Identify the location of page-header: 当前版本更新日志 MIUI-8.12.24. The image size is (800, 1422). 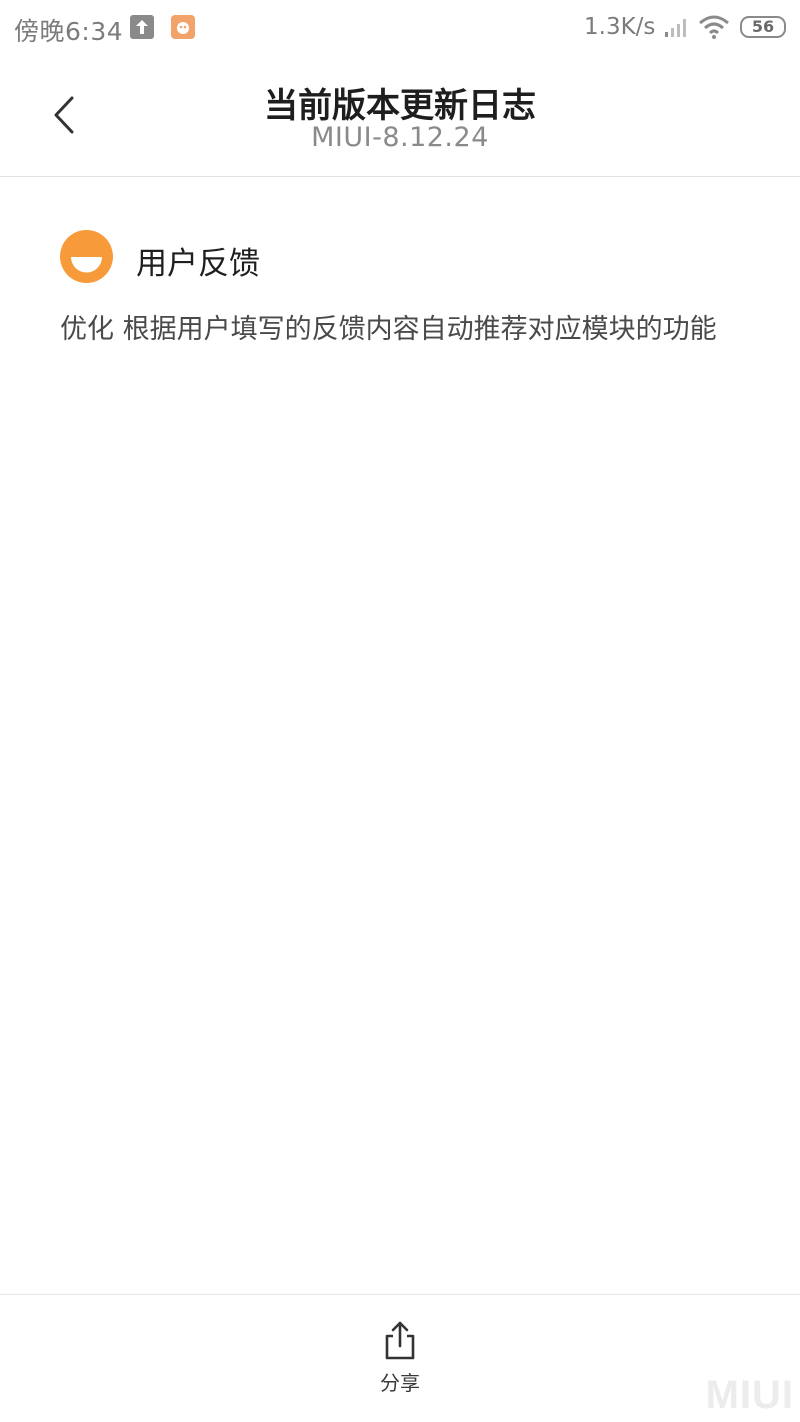
(400, 116).